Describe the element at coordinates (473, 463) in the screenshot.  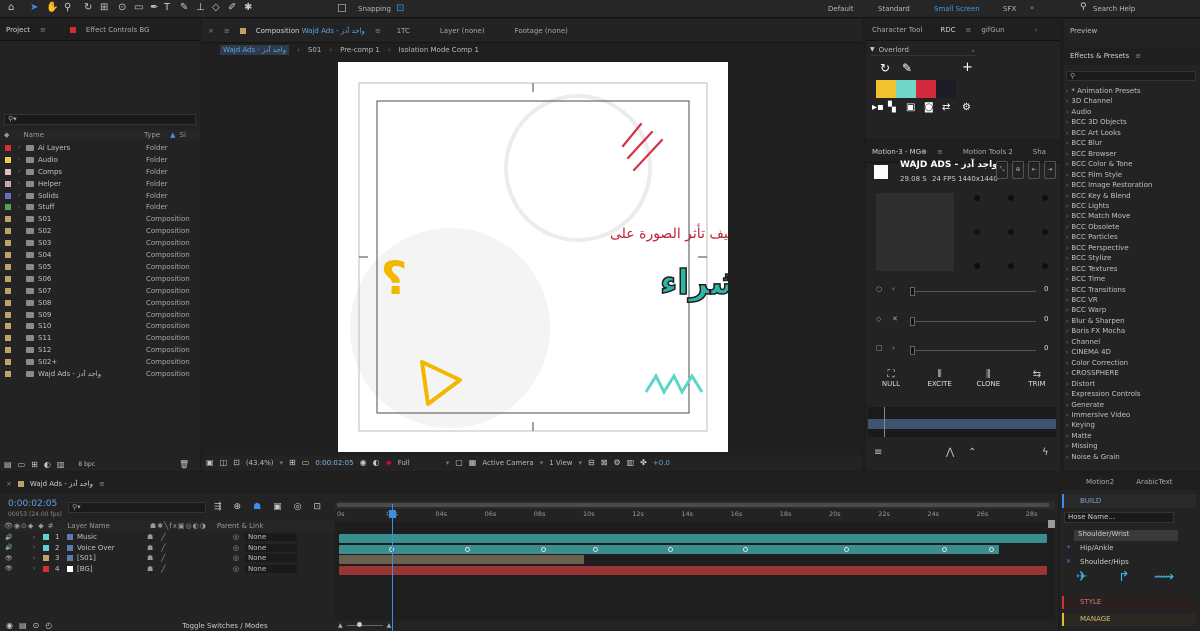
I see `transparency-grid-icon: ▦` at that location.